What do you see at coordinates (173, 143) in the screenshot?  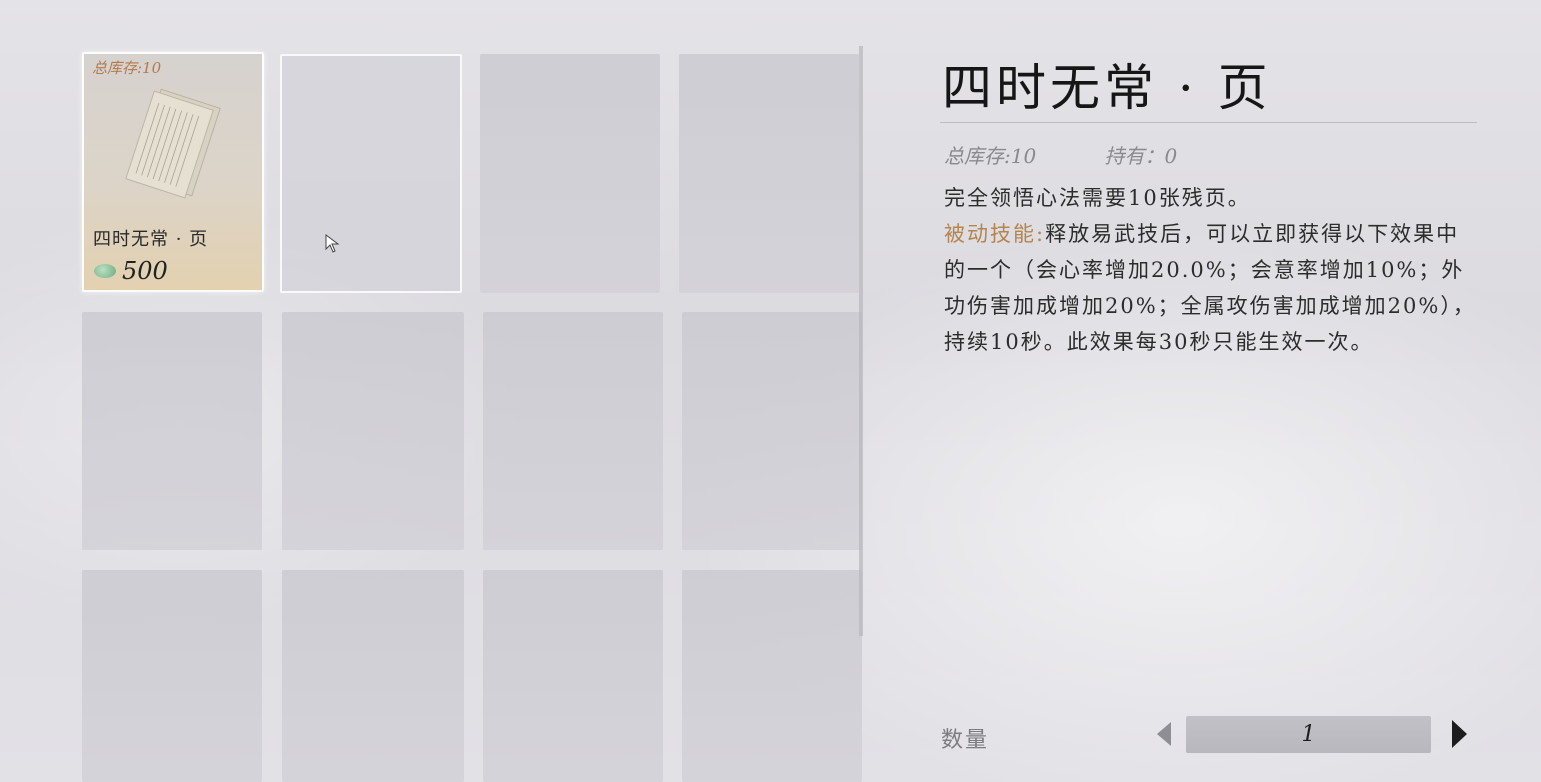 I see `paper-pages-icon` at bounding box center [173, 143].